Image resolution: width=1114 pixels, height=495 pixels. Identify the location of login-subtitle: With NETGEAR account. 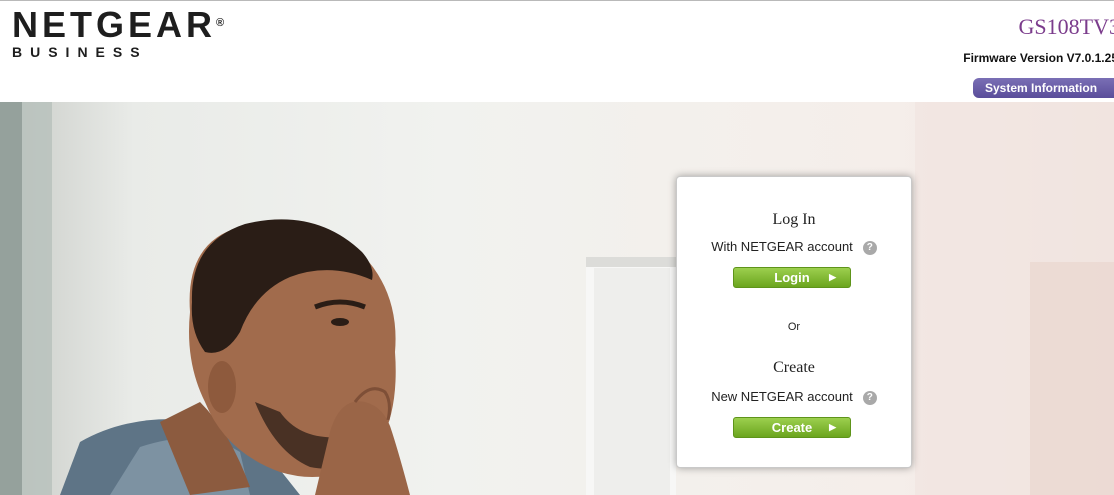
(782, 246).